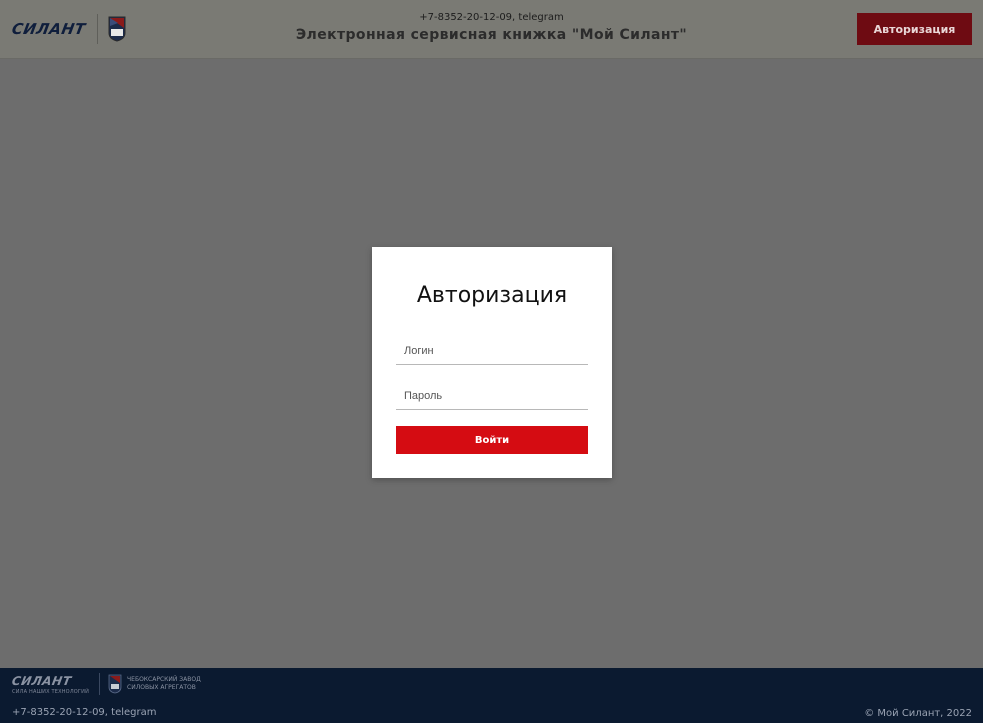  What do you see at coordinates (914, 29) in the screenshot?
I see `header-auth-button: Авторизация` at bounding box center [914, 29].